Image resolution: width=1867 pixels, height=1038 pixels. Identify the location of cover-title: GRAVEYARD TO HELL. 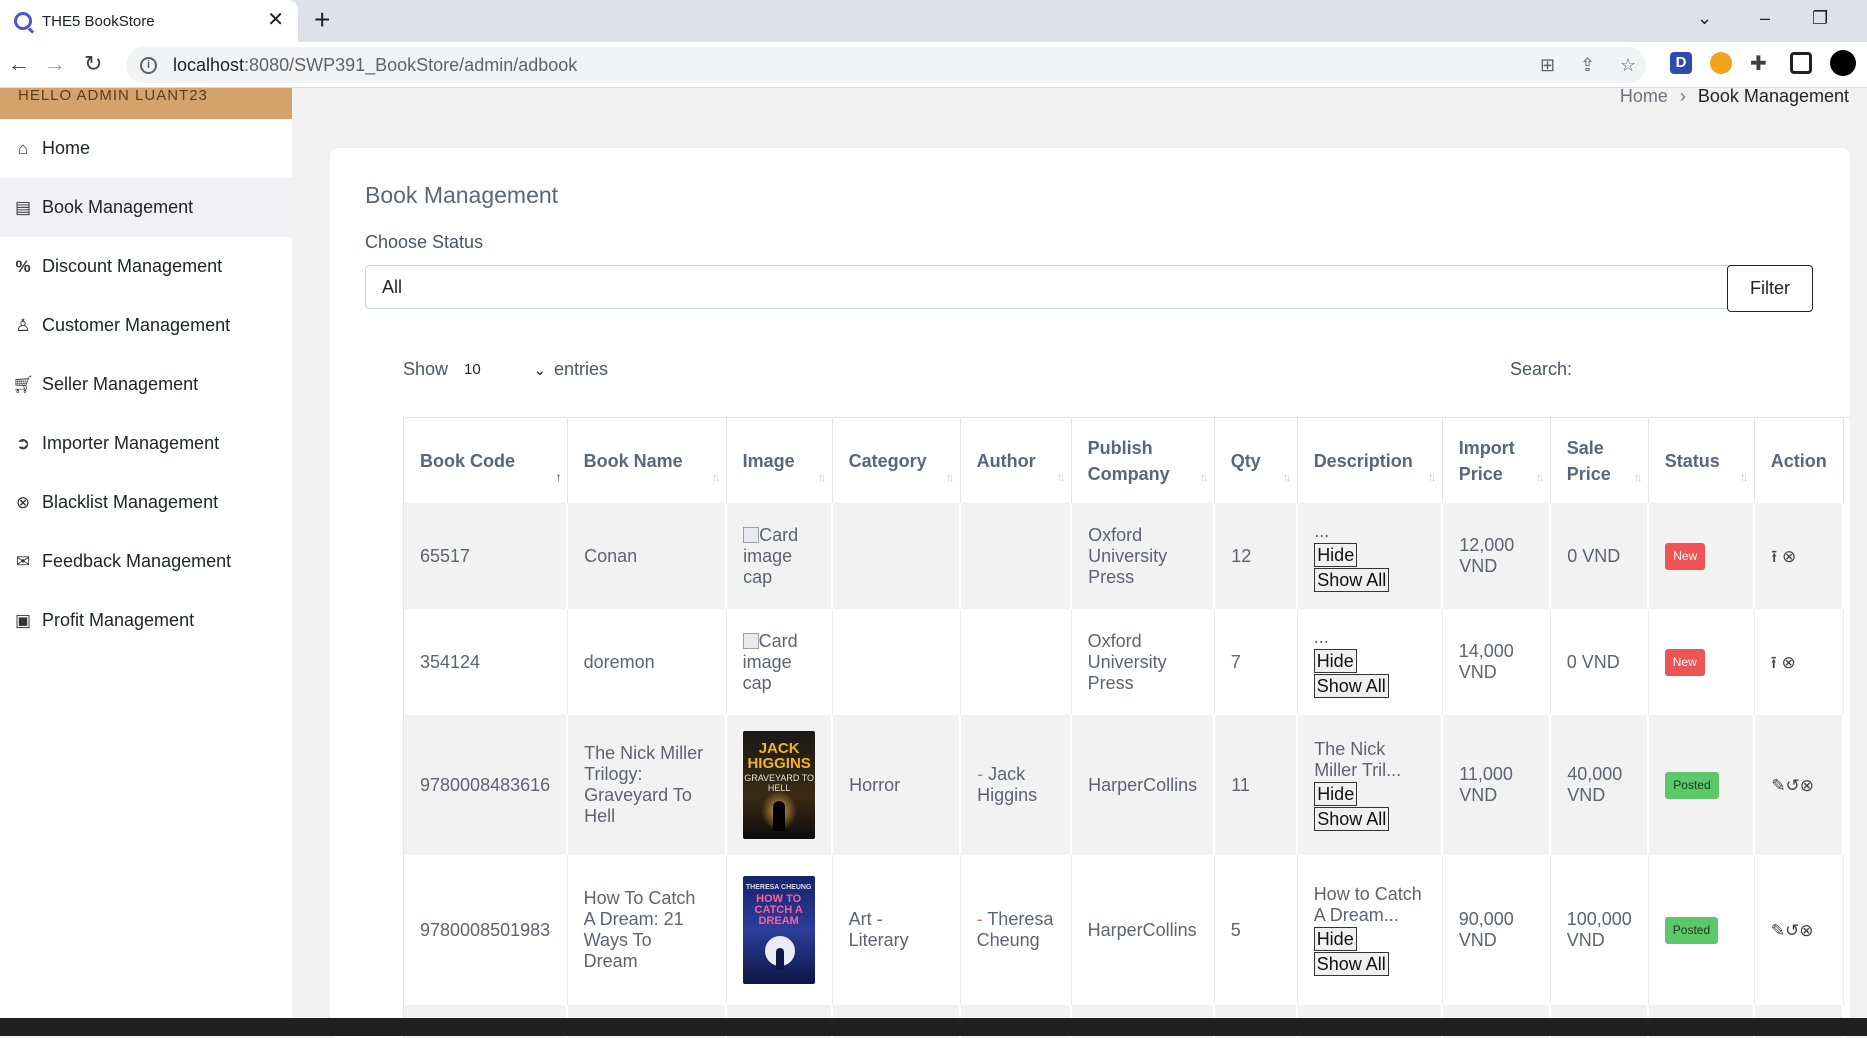
(779, 783).